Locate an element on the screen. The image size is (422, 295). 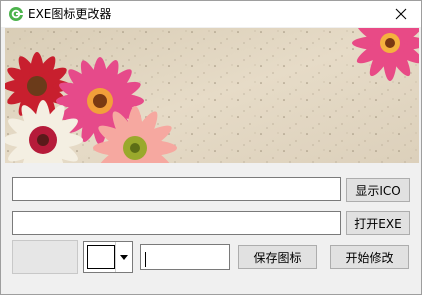
color-swatch is located at coordinates (101, 257).